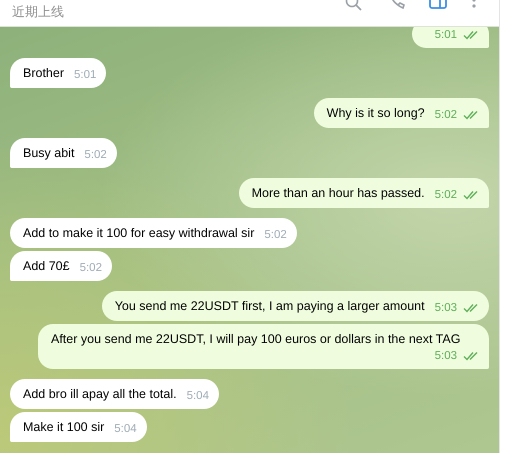 This screenshot has width=520, height=453. What do you see at coordinates (46, 266) in the screenshot?
I see `message-text: Add 70£` at bounding box center [46, 266].